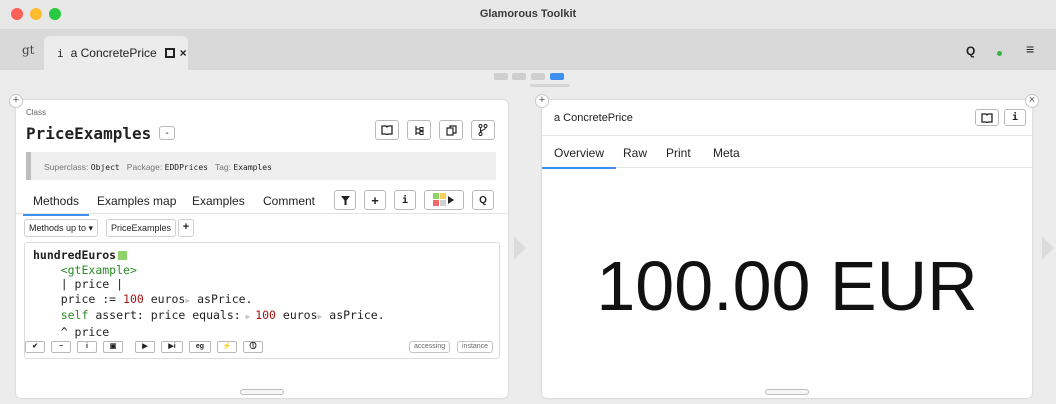 The image size is (1056, 404). What do you see at coordinates (999, 53) in the screenshot?
I see `status-indicator-icon` at bounding box center [999, 53].